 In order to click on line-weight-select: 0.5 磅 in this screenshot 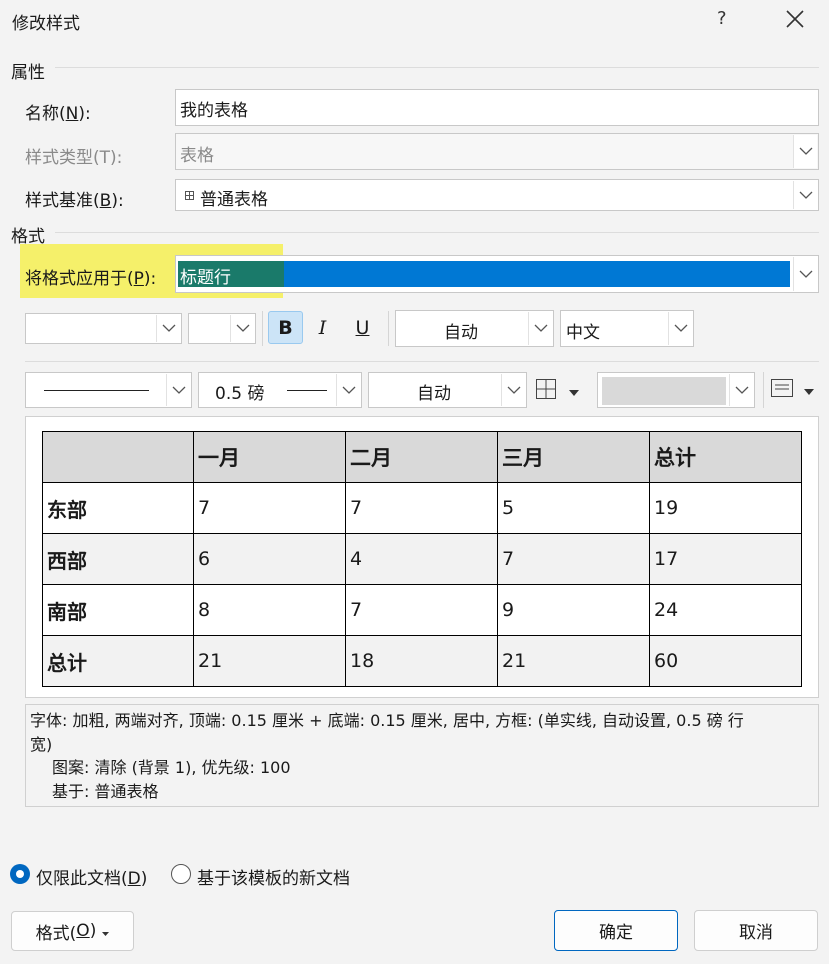, I will do `click(280, 390)`.